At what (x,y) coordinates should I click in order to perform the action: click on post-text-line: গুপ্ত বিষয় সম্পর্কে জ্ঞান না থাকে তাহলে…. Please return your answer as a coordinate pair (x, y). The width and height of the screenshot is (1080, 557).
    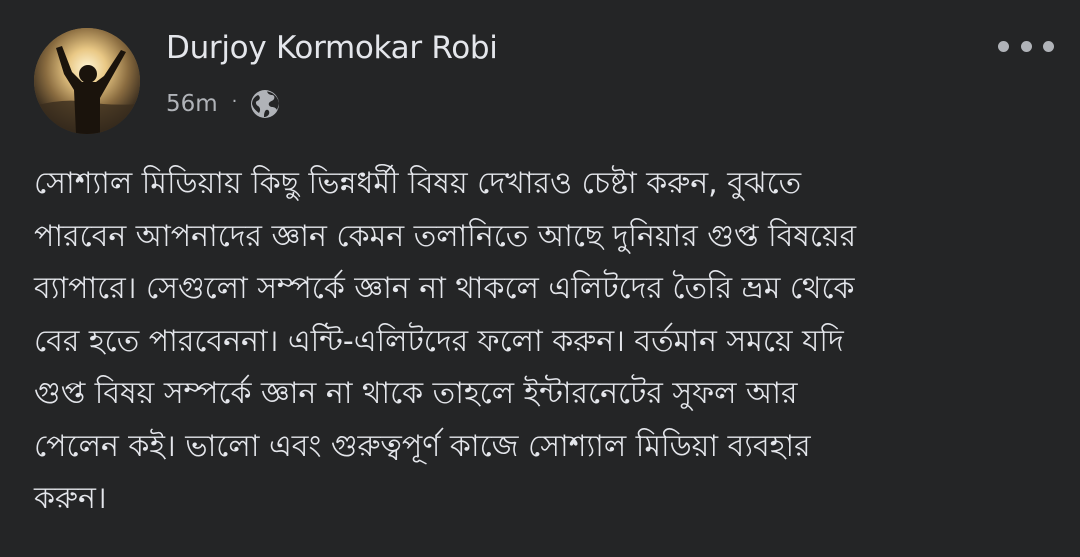
    Looking at the image, I should click on (416, 393).